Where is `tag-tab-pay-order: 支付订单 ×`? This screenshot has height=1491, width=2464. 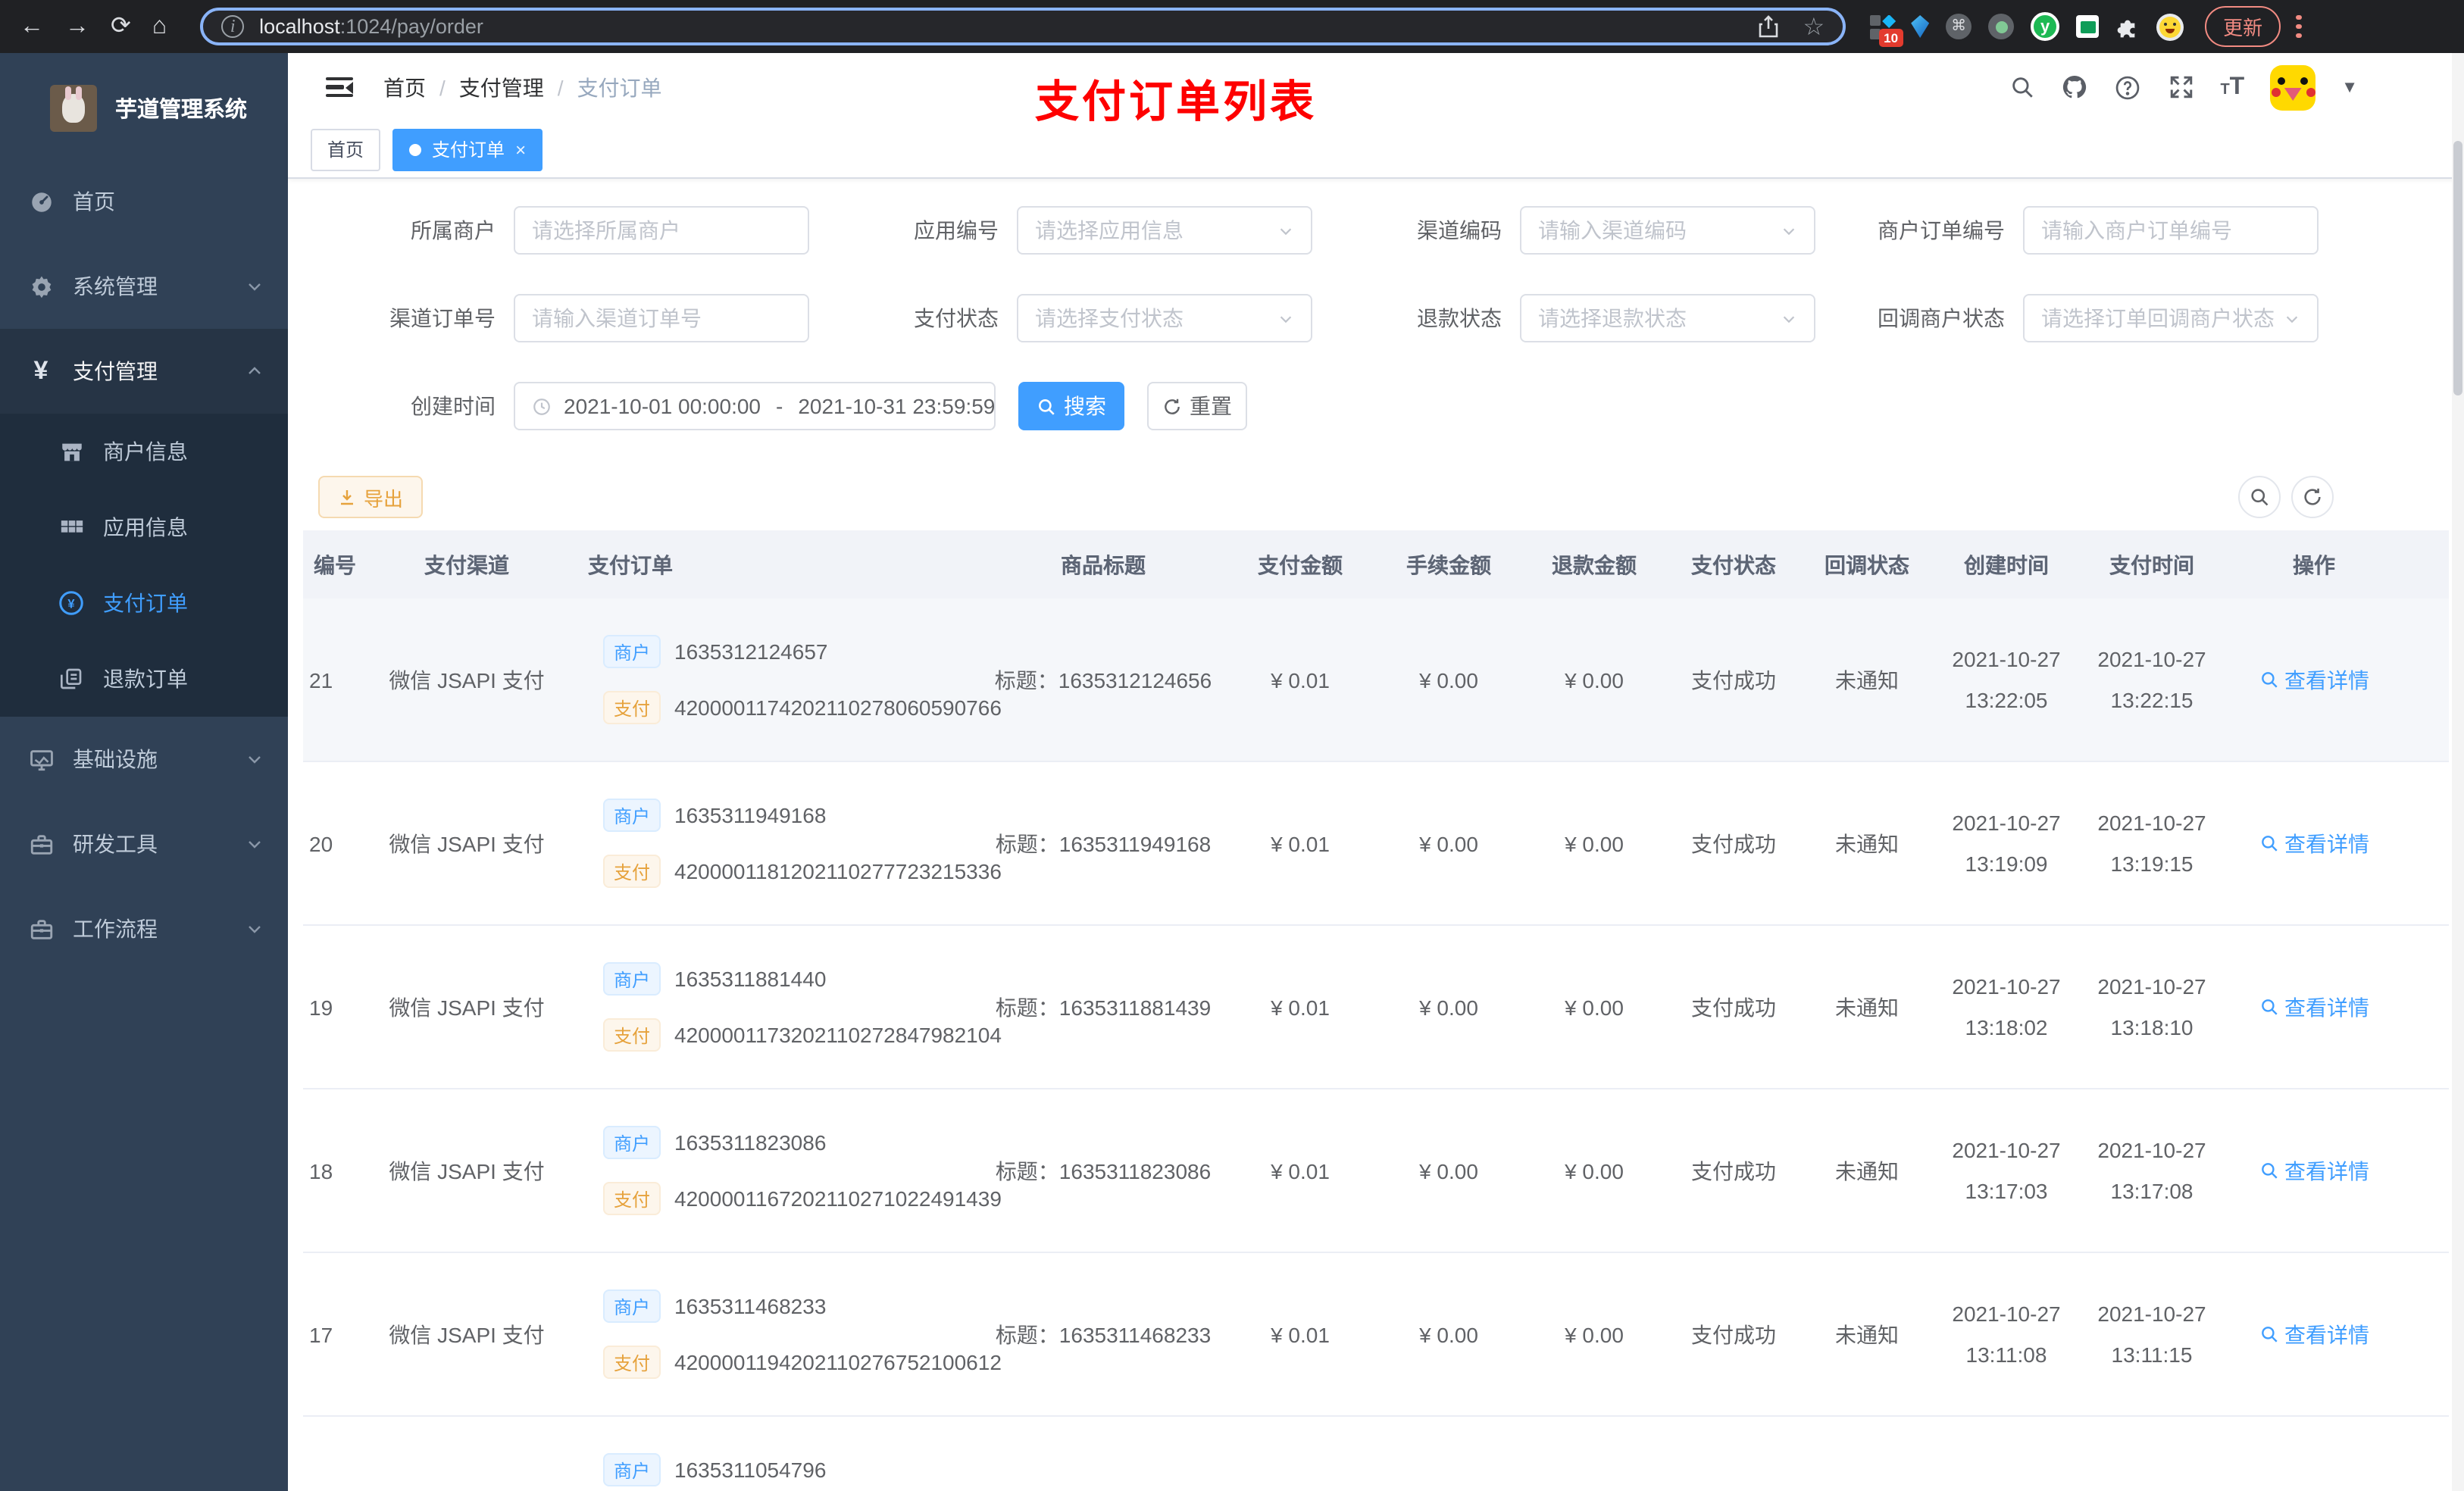 tag-tab-pay-order: 支付订单 × is located at coordinates (467, 149).